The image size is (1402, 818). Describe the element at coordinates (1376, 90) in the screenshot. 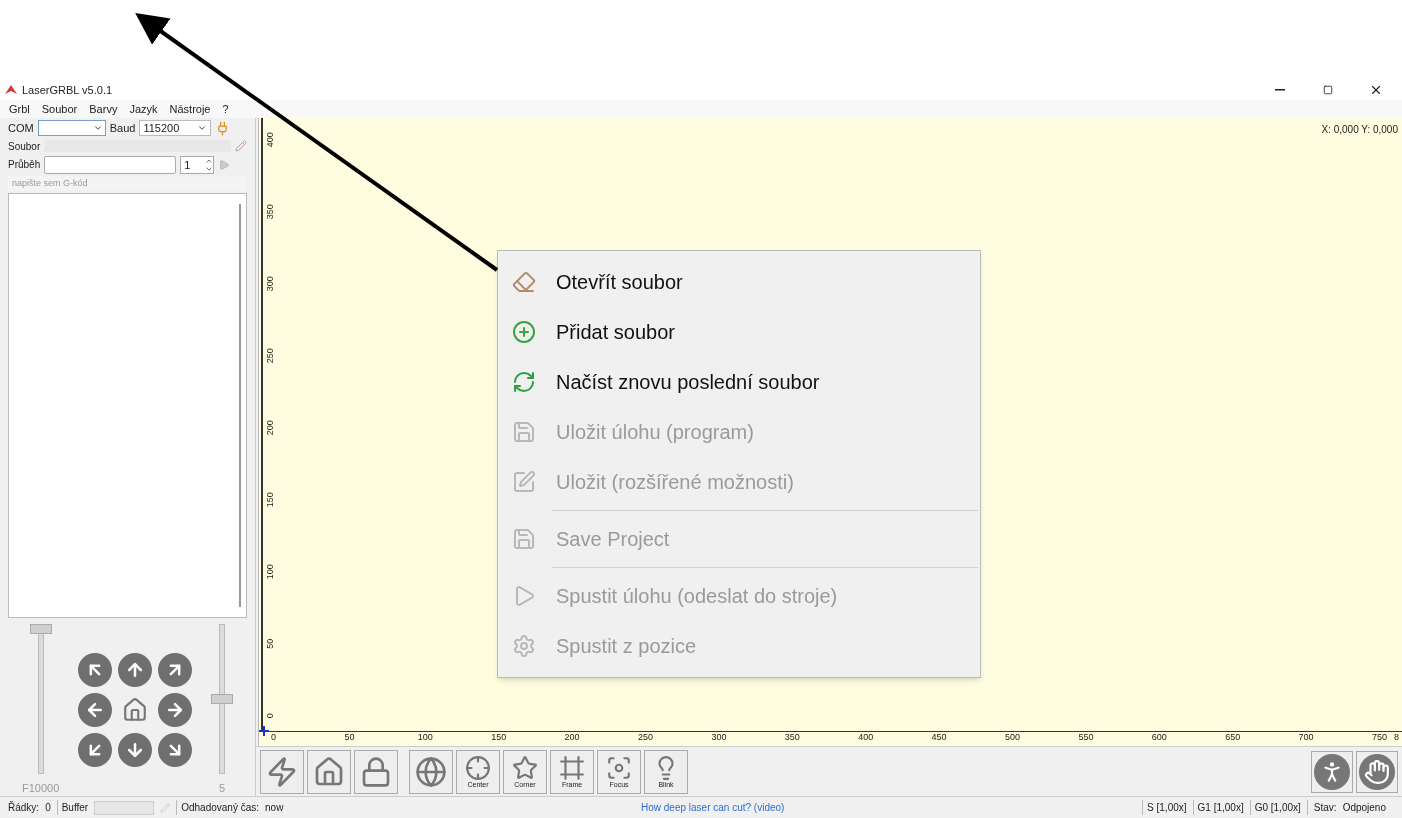

I see `close-icon` at that location.